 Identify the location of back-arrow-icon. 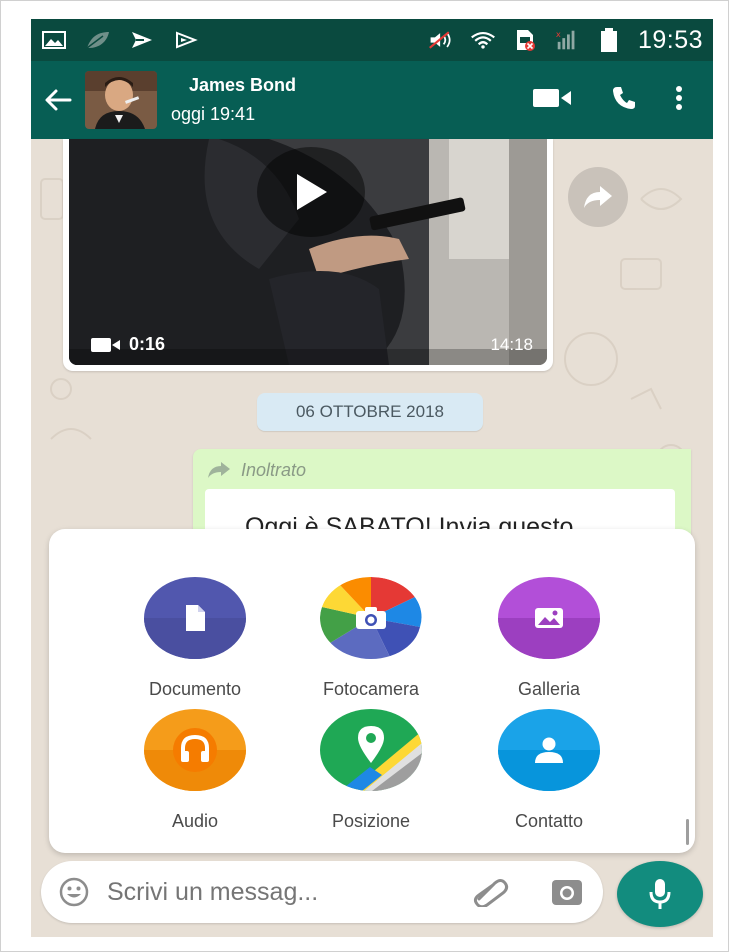
(58, 100).